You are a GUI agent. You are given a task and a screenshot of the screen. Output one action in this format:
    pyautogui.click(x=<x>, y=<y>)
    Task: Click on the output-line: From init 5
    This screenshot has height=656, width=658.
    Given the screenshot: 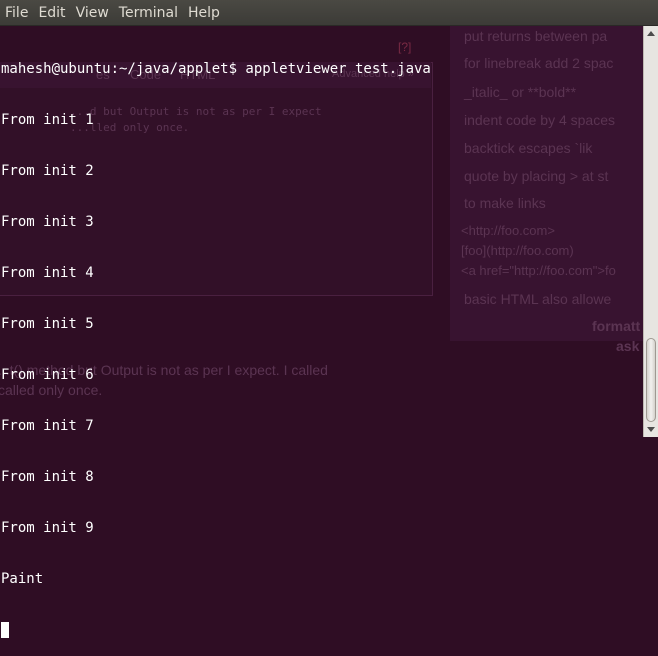 What is the action you would take?
    pyautogui.click(x=47, y=324)
    